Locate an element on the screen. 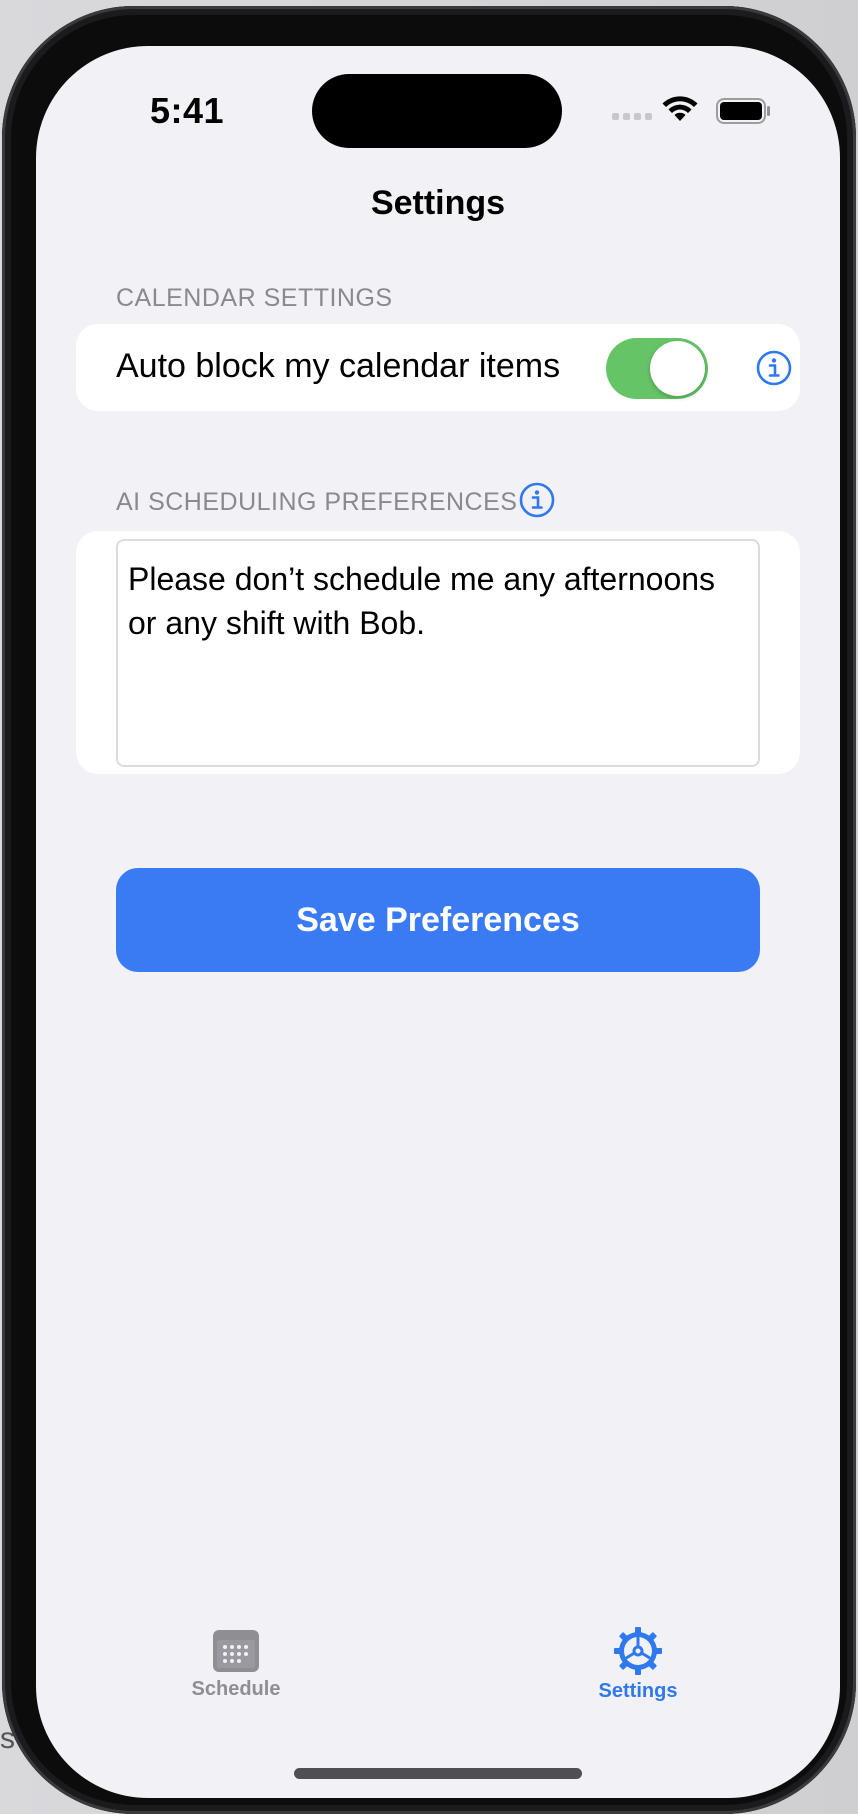 This screenshot has height=1814, width=858. tab-settings-label: Settings is located at coordinates (638, 1691).